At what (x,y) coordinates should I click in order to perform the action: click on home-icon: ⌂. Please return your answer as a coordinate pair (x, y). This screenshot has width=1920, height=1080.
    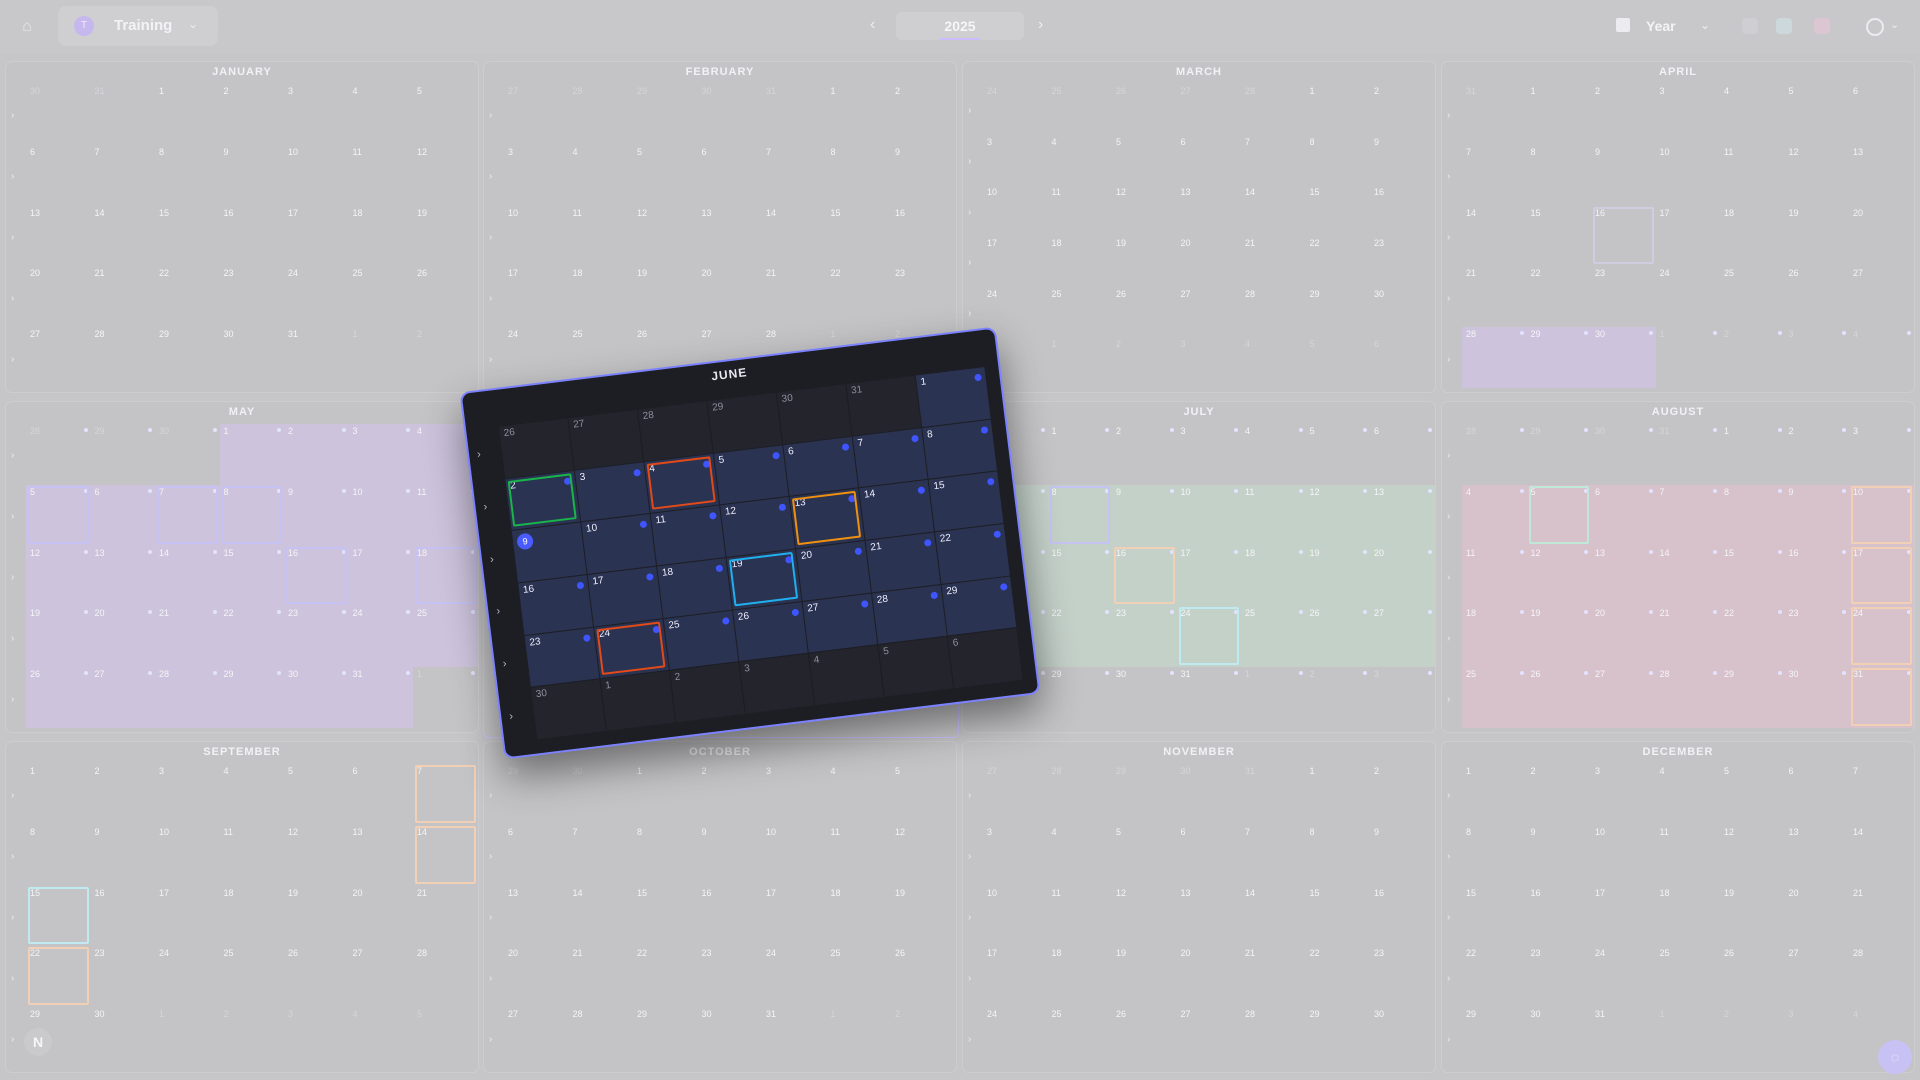
    Looking at the image, I should click on (27, 27).